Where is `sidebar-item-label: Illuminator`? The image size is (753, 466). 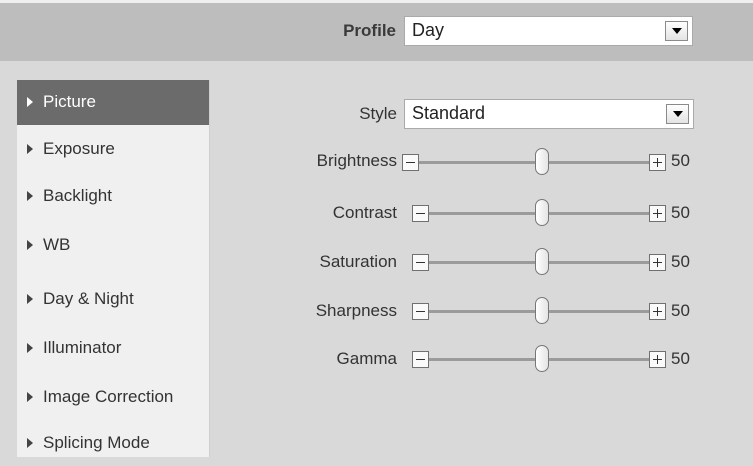 sidebar-item-label: Illuminator is located at coordinates (82, 347).